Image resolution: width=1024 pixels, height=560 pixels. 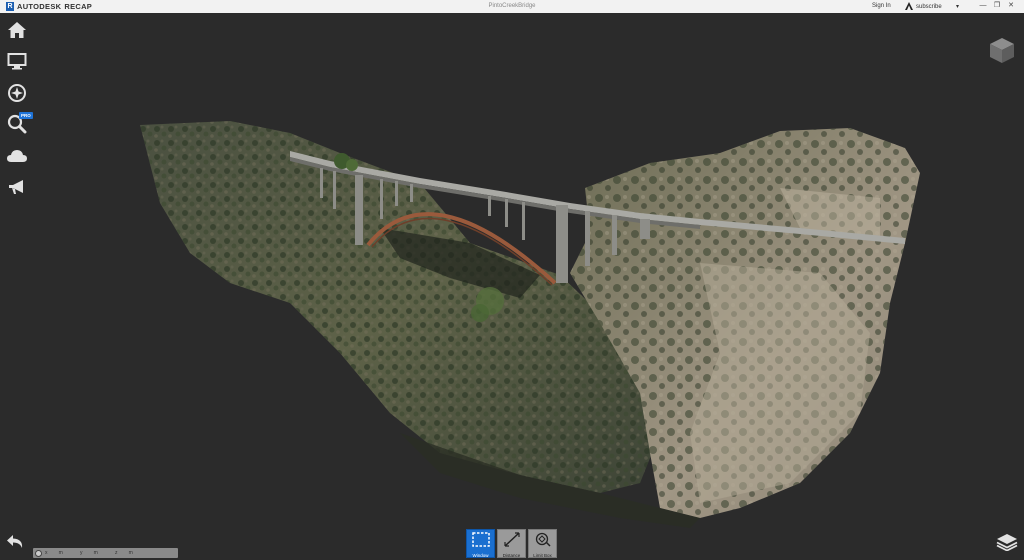 What do you see at coordinates (1002, 50) in the screenshot?
I see `view-cube` at bounding box center [1002, 50].